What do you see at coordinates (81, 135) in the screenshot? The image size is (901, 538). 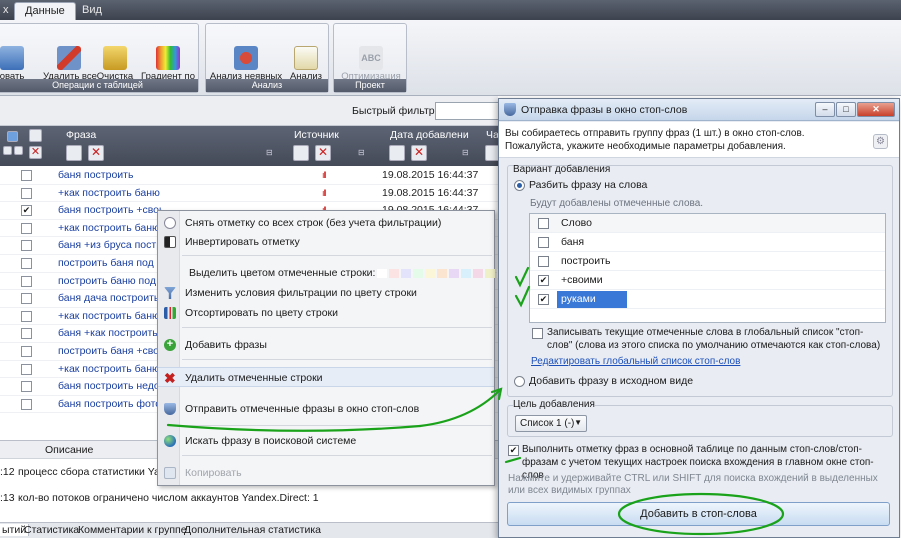 I see `column-phrase: Фраза` at bounding box center [81, 135].